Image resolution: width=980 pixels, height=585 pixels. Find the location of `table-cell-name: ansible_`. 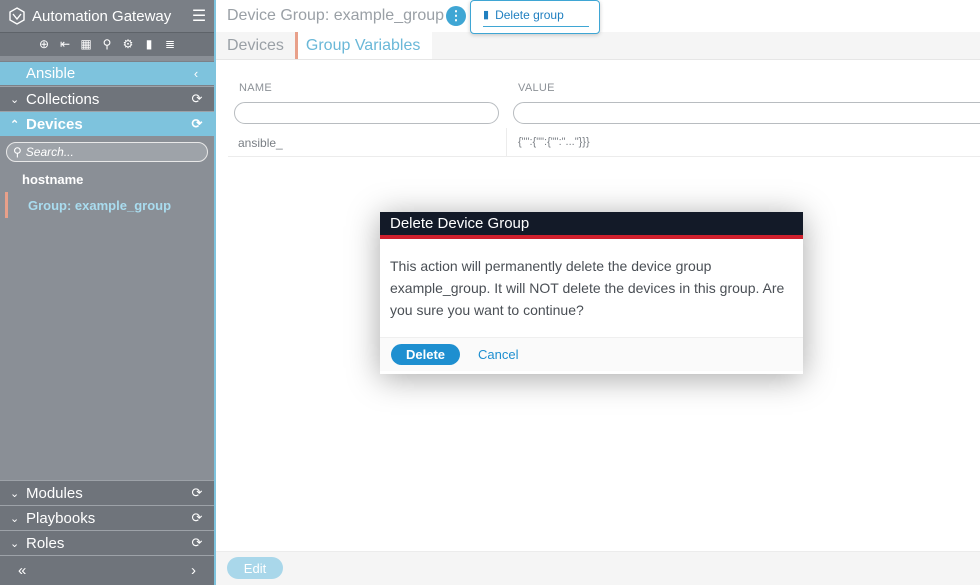

table-cell-name: ansible_ is located at coordinates (260, 143).